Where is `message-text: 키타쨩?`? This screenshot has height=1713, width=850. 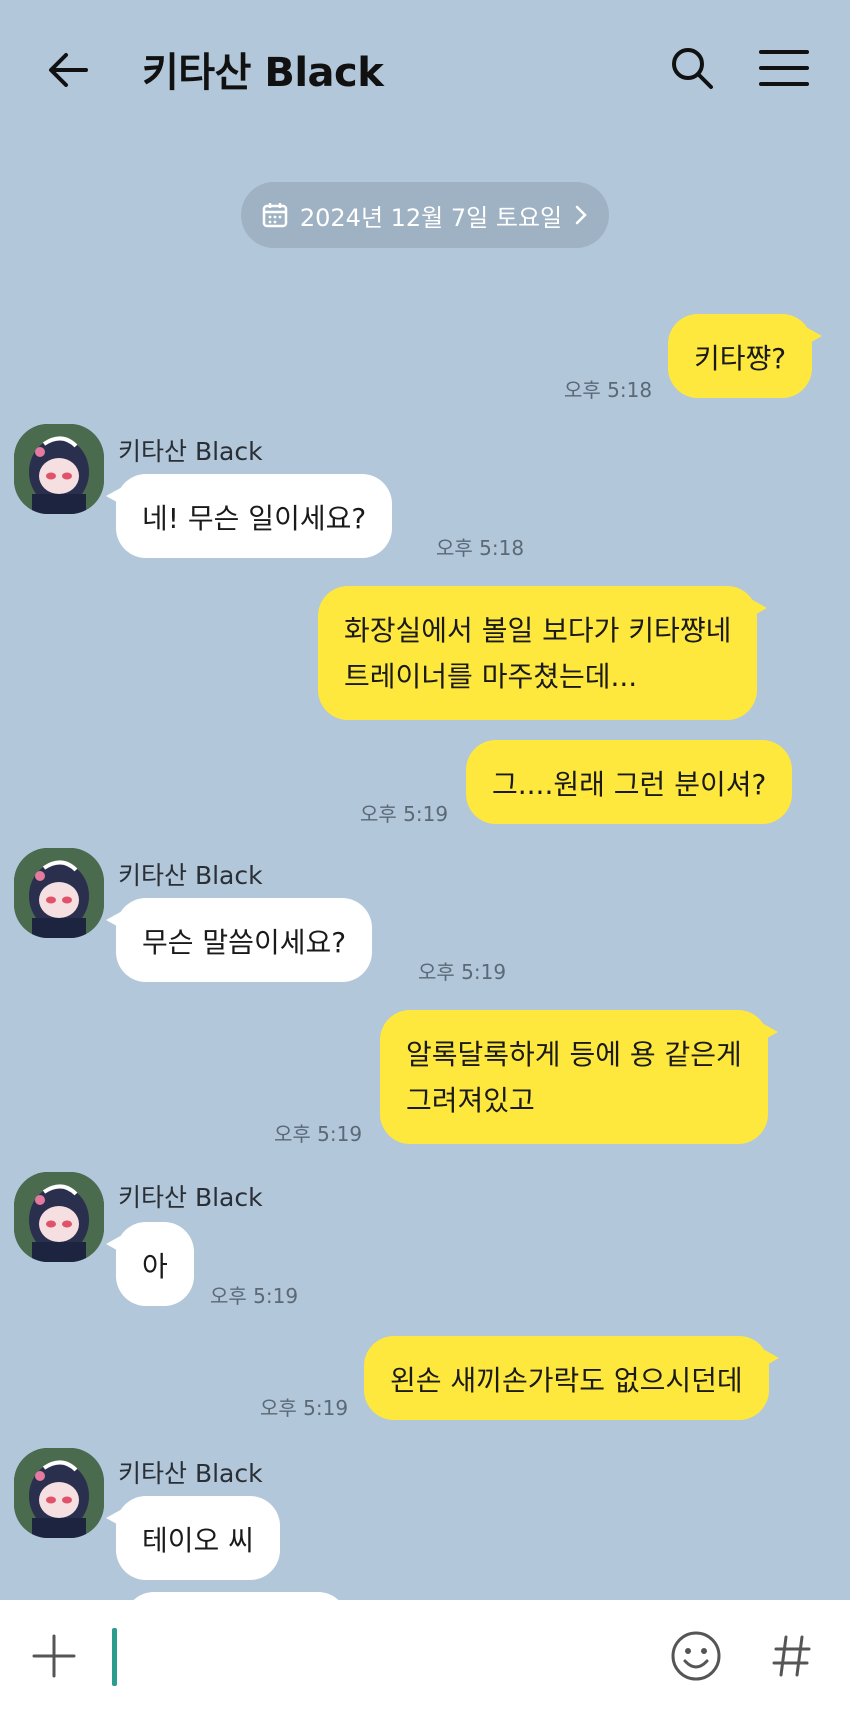
message-text: 키타쨩? is located at coordinates (740, 358).